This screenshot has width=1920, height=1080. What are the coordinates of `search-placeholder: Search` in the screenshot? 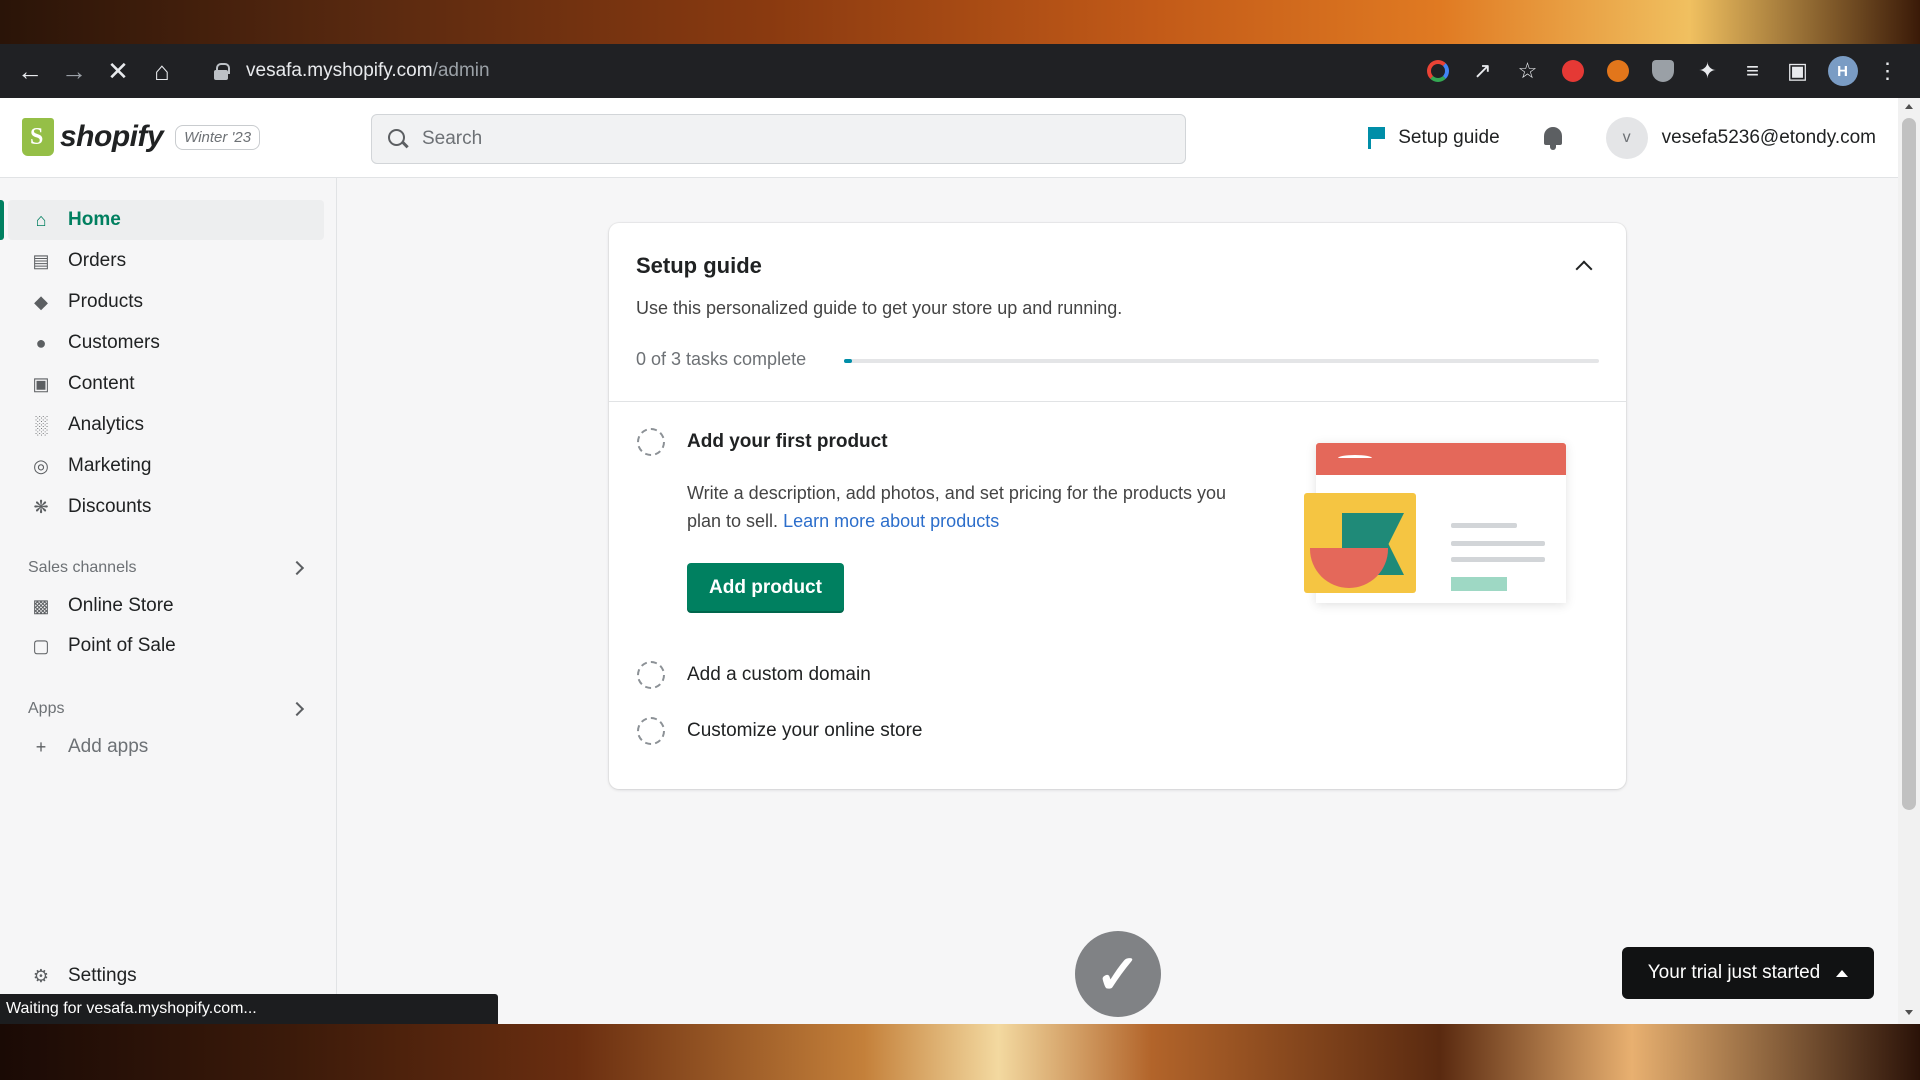 It's located at (452, 138).